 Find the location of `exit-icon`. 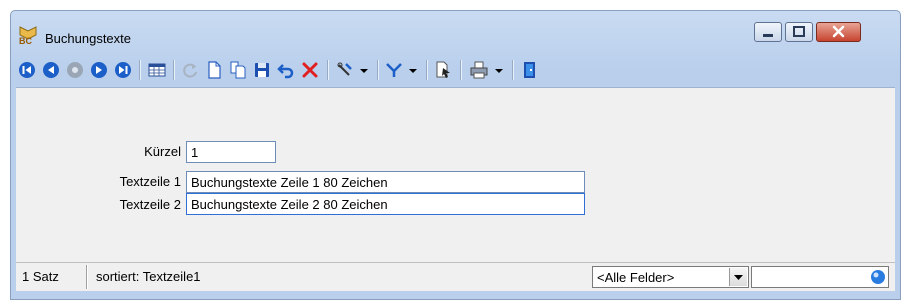

exit-icon is located at coordinates (529, 70).